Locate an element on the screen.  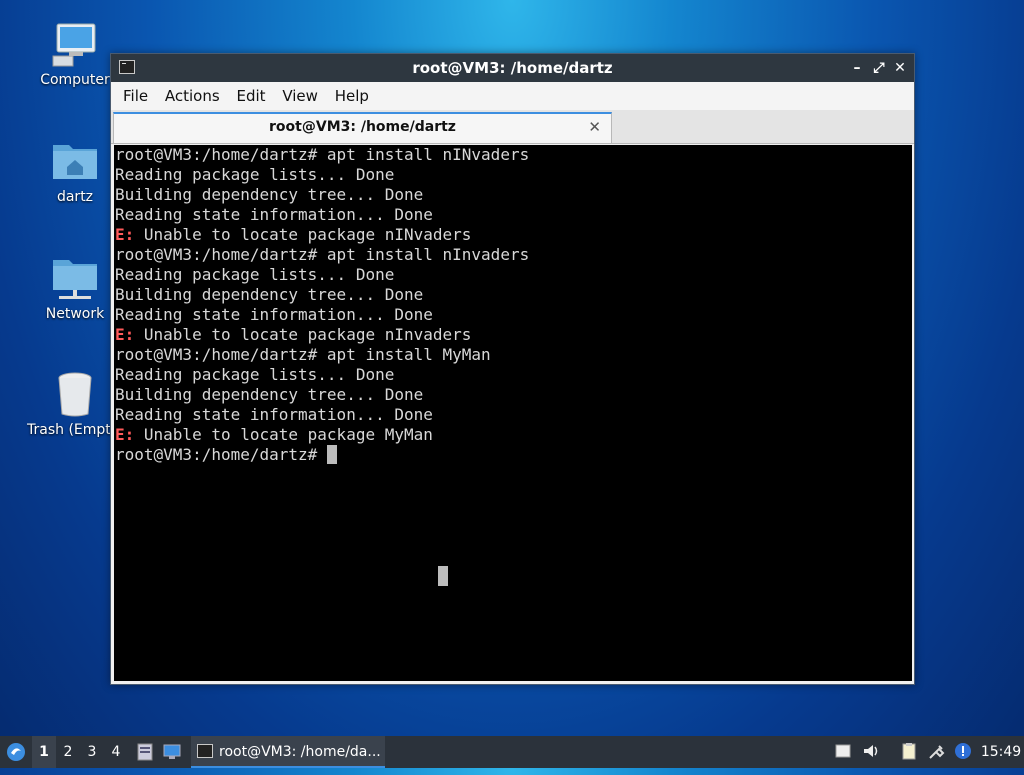
file-manager-launcher-icon is located at coordinates (145, 752).